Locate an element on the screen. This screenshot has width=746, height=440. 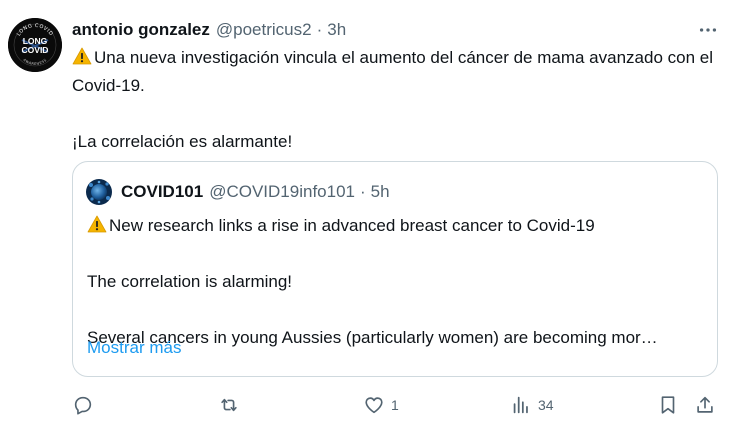
quoted-tweet-timestamp: 5h is located at coordinates (380, 191).